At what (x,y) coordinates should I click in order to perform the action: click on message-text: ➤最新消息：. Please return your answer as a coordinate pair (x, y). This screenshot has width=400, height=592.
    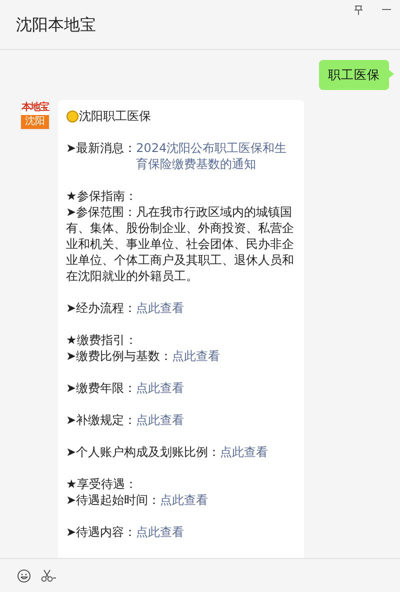
    Looking at the image, I should click on (101, 148).